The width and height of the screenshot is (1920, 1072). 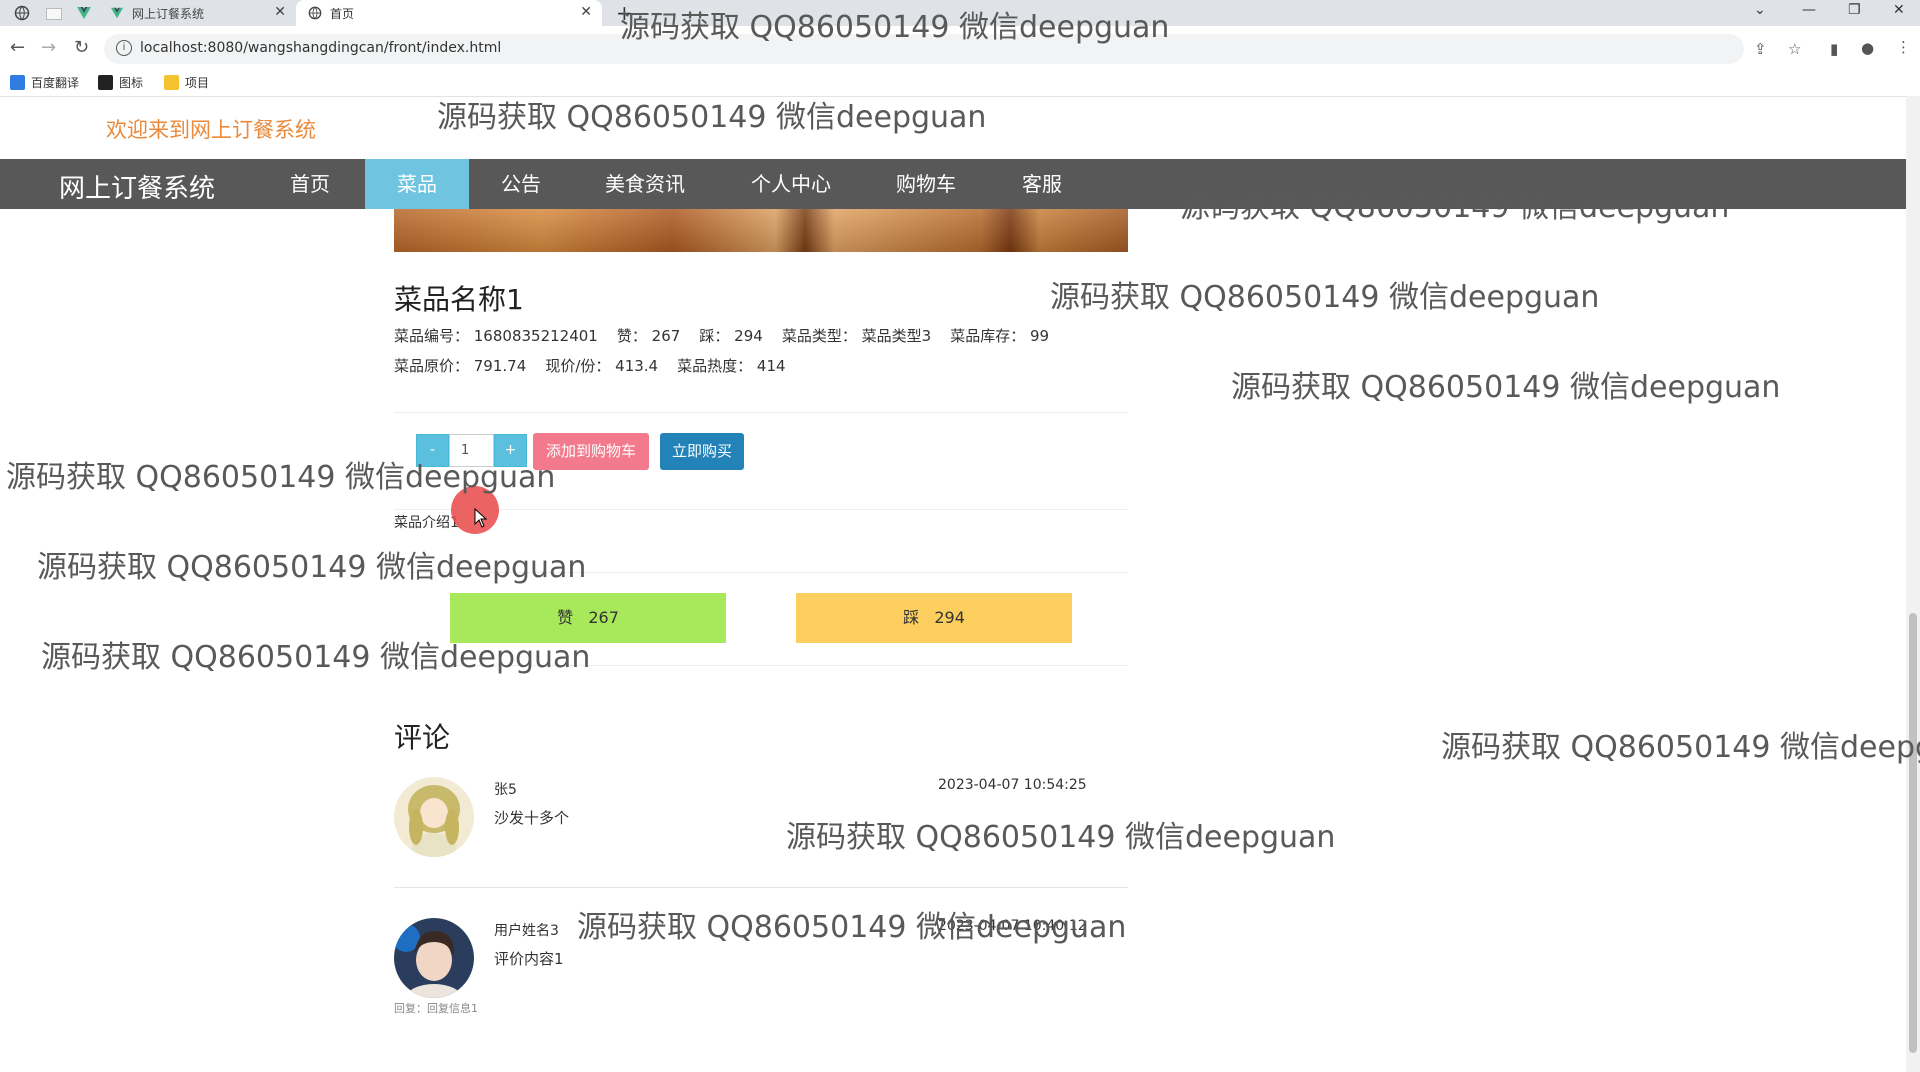 I want to click on avatar-photo, so click(x=434, y=958).